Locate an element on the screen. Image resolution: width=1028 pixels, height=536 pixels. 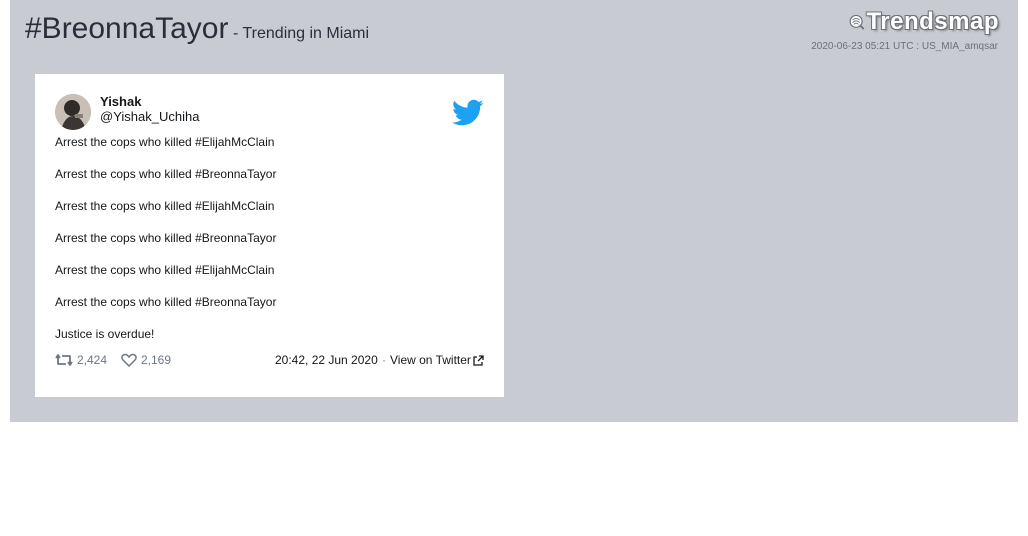
external-link-icon is located at coordinates (478, 360).